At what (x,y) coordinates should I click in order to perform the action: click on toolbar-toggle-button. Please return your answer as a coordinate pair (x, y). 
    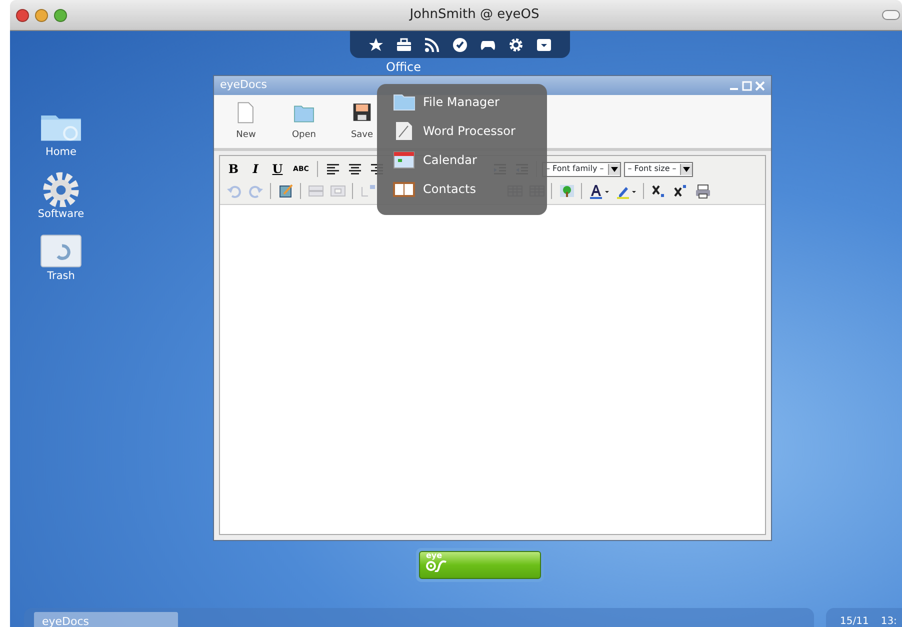
    Looking at the image, I should click on (891, 15).